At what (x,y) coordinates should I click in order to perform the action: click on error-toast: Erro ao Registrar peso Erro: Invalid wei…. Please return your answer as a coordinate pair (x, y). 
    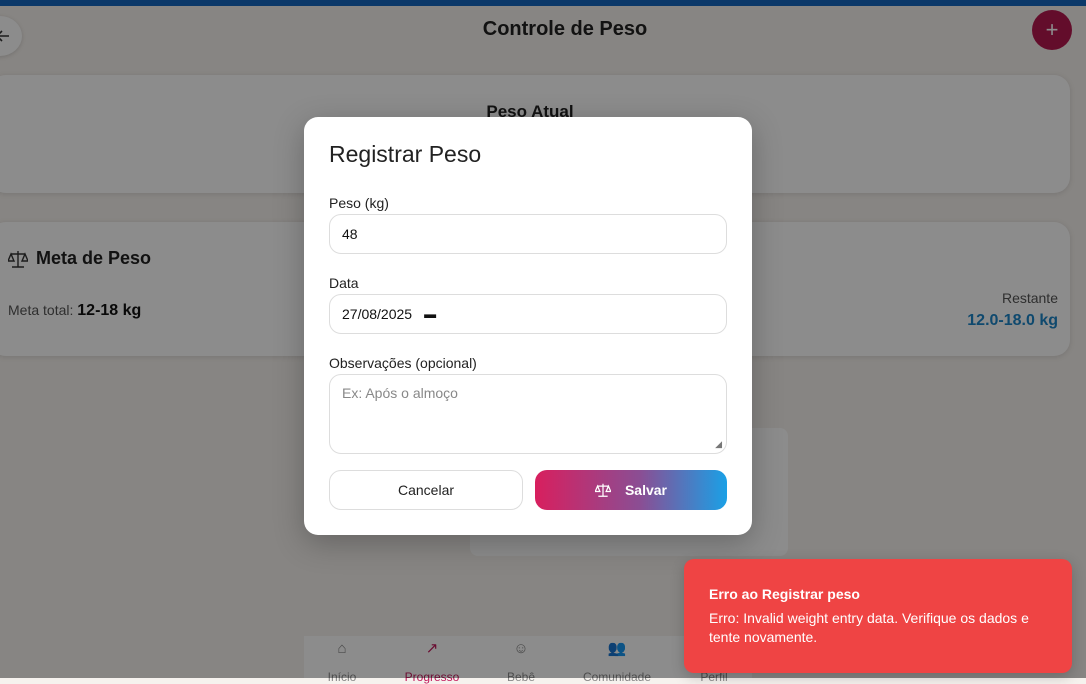
    Looking at the image, I should click on (878, 616).